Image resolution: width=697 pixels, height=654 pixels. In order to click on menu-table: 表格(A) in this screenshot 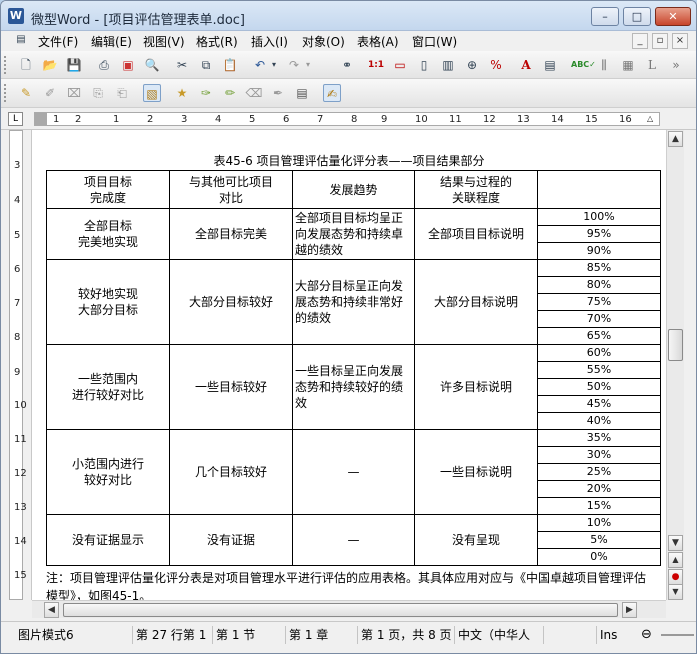, I will do `click(378, 41)`.